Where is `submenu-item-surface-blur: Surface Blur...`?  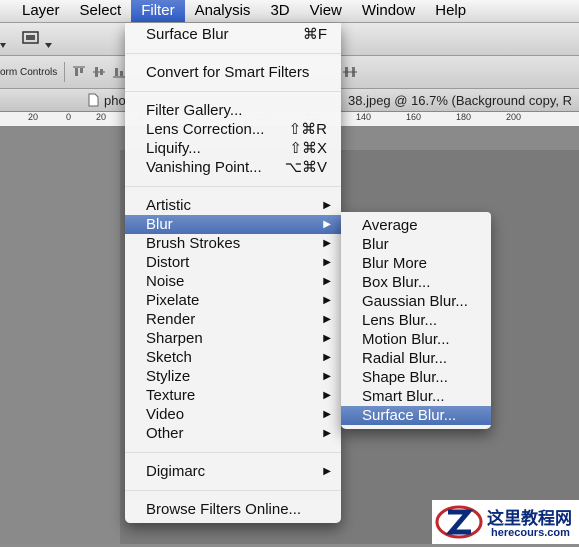
submenu-item-surface-blur: Surface Blur... is located at coordinates (416, 415).